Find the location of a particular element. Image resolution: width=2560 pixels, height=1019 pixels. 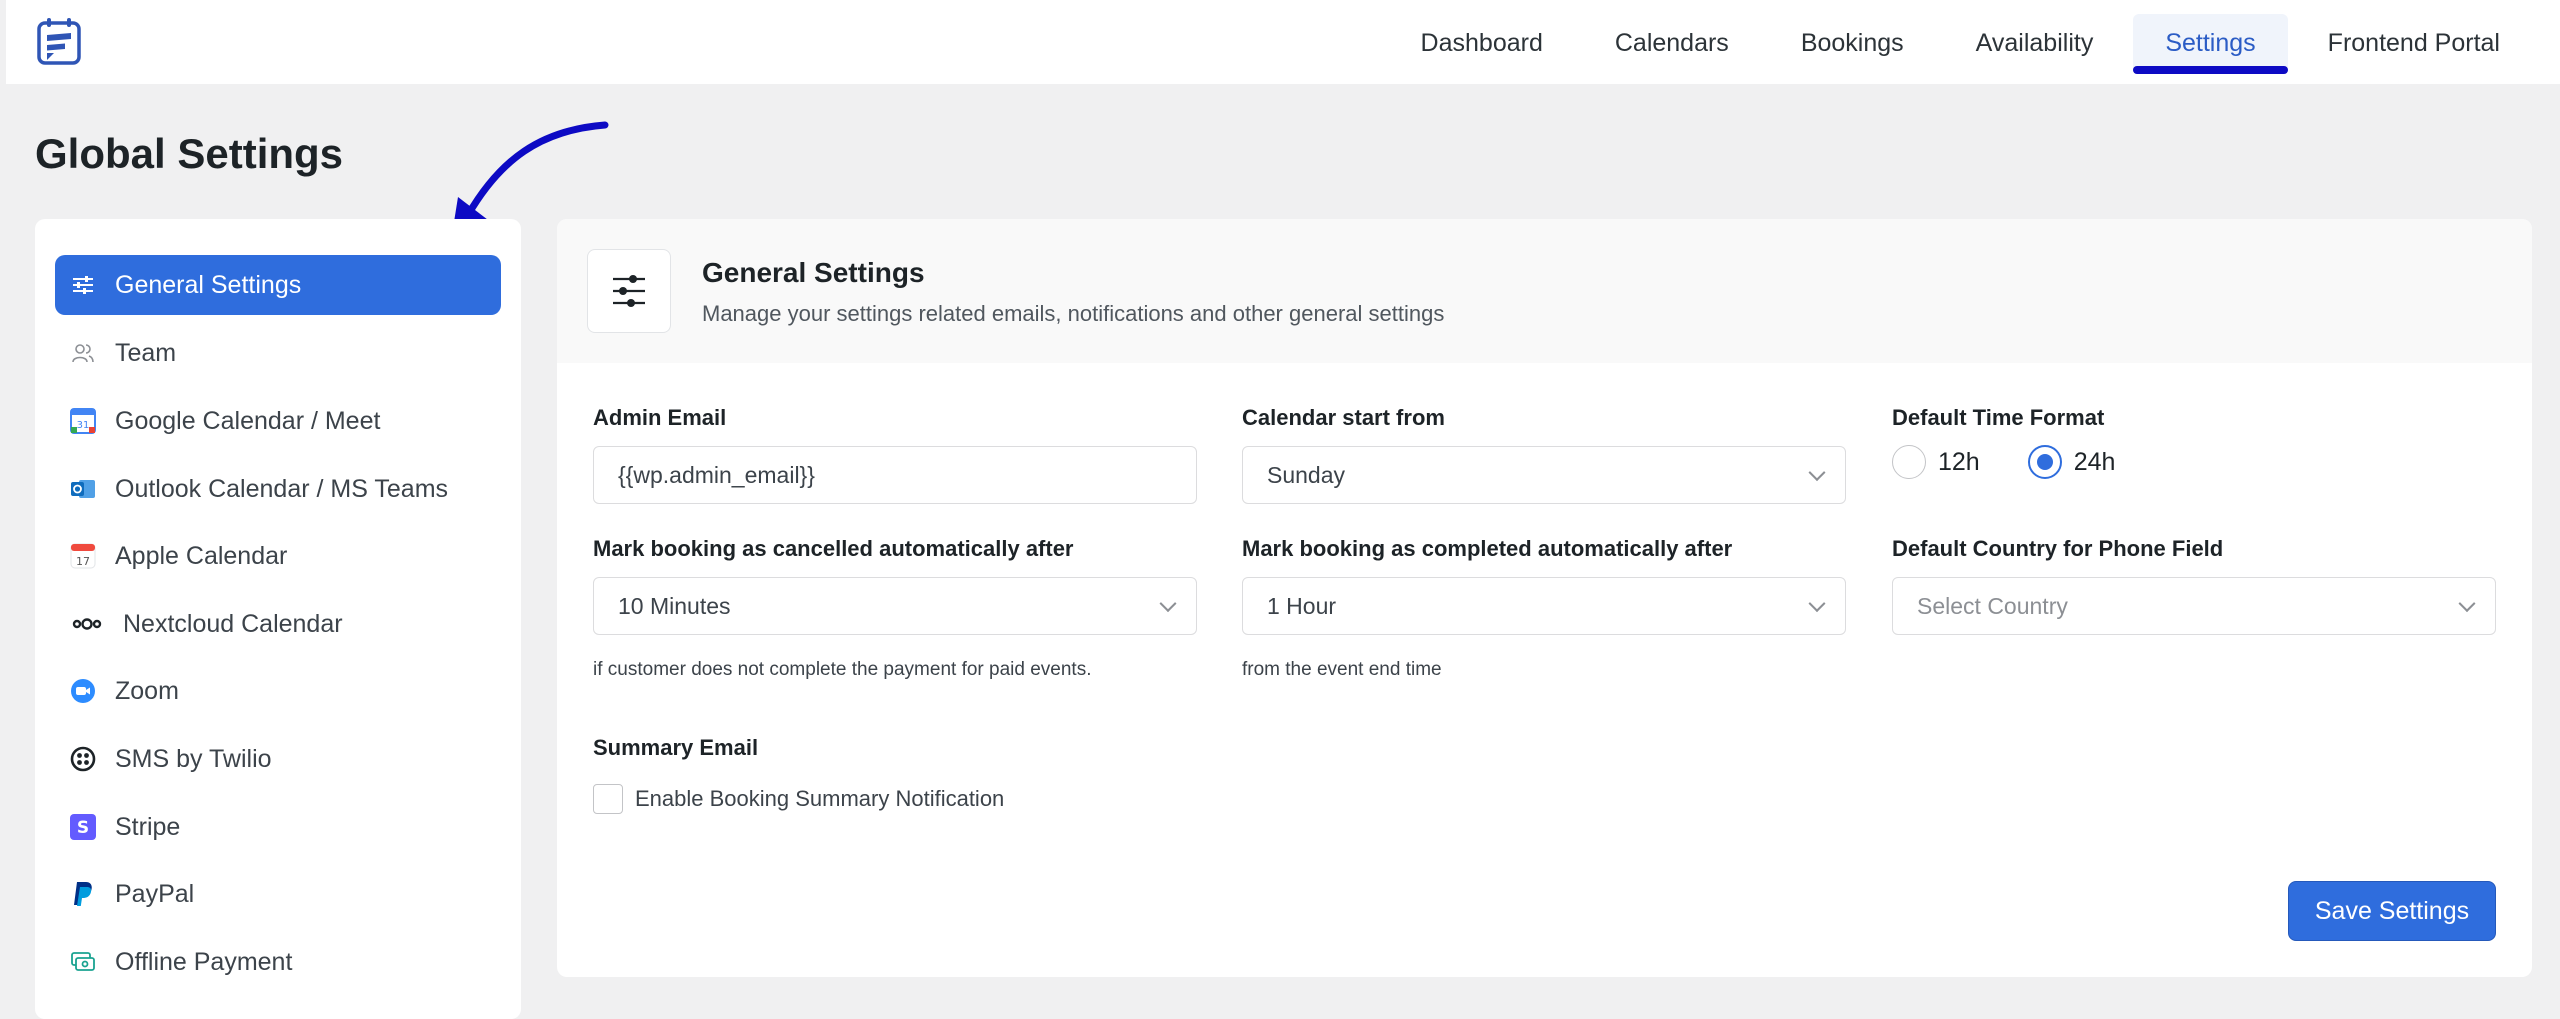

svg-text: 31 is located at coordinates (83, 425).